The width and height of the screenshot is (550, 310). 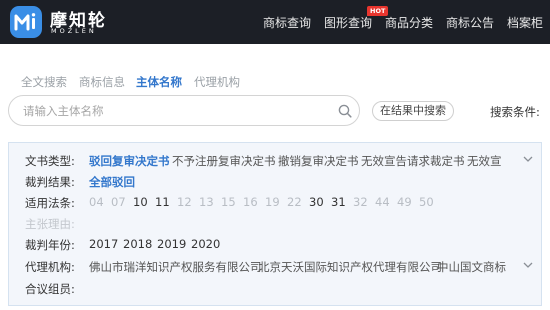 What do you see at coordinates (426, 202) in the screenshot?
I see `law-option: 50` at bounding box center [426, 202].